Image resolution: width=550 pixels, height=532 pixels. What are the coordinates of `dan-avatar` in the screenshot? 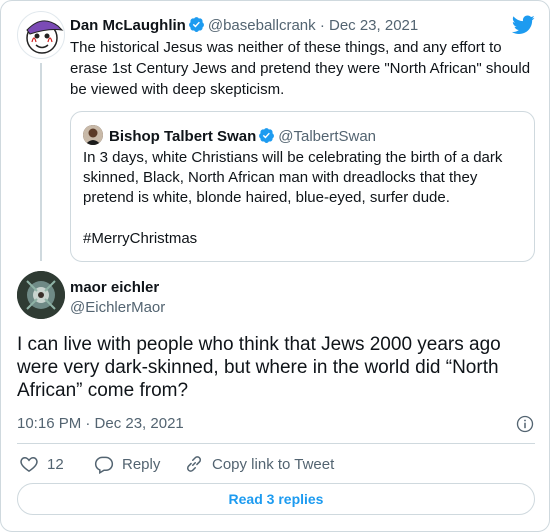 It's located at (41, 35).